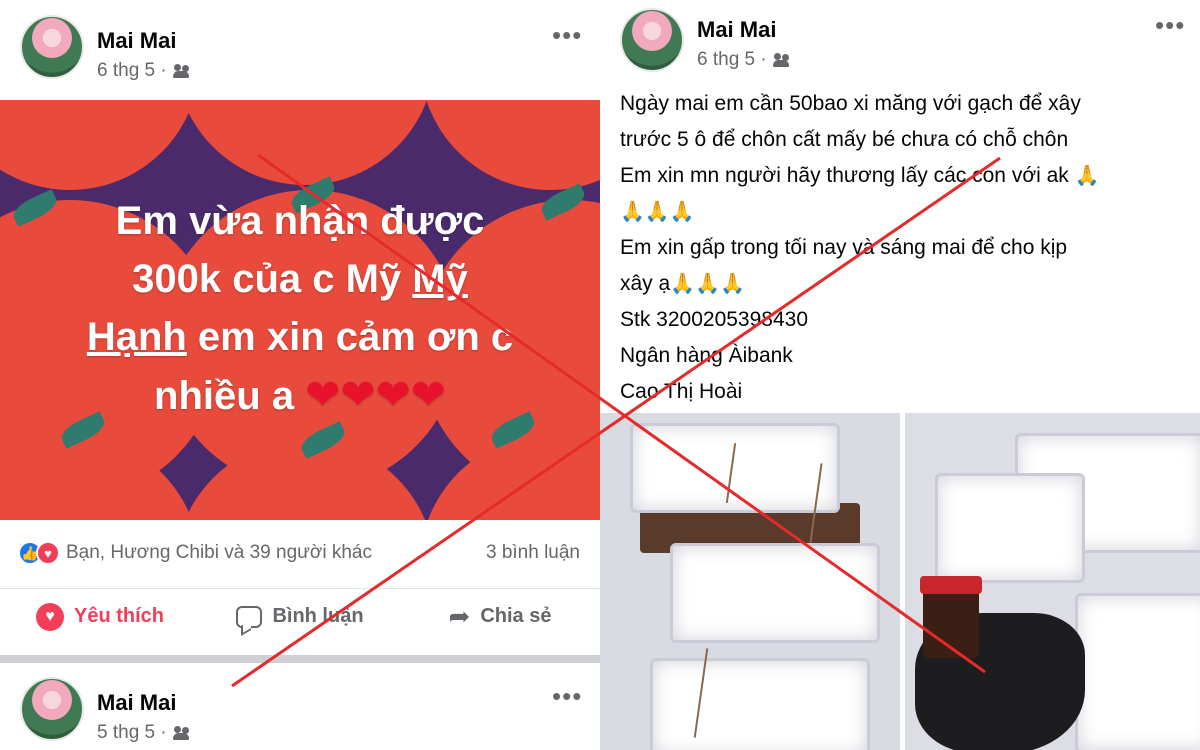 Image resolution: width=1200 pixels, height=750 pixels. I want to click on banner-text-segment: em xin cảm ơn c, so click(350, 337).